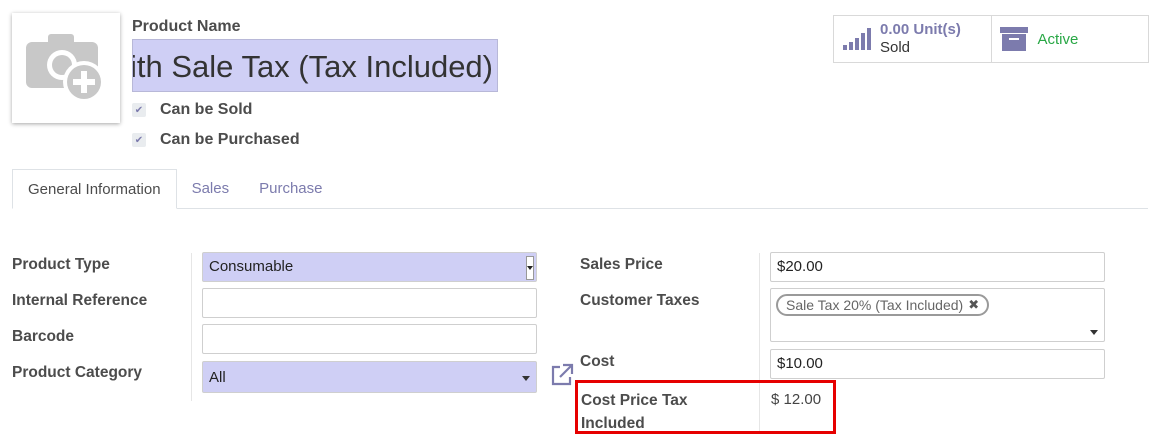  Describe the element at coordinates (580, 189) in the screenshot. I see `notebook-tabs: General Information Sales Purchase` at that location.